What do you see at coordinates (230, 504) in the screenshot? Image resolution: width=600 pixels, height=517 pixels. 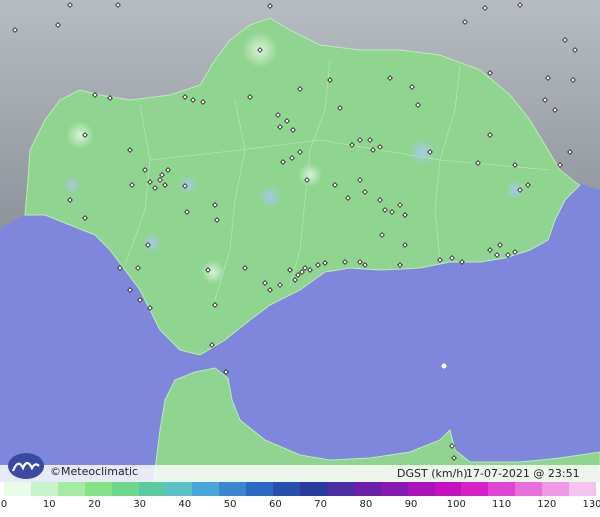 I see `scale-tick-label: 50` at bounding box center [230, 504].